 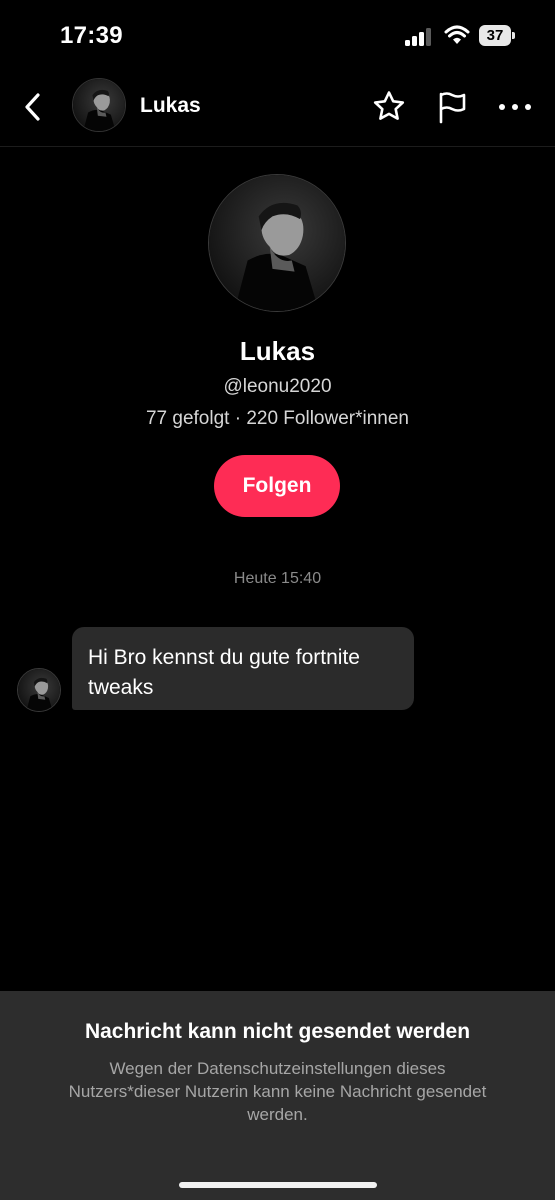 What do you see at coordinates (170, 106) in the screenshot?
I see `header-title: Lukas` at bounding box center [170, 106].